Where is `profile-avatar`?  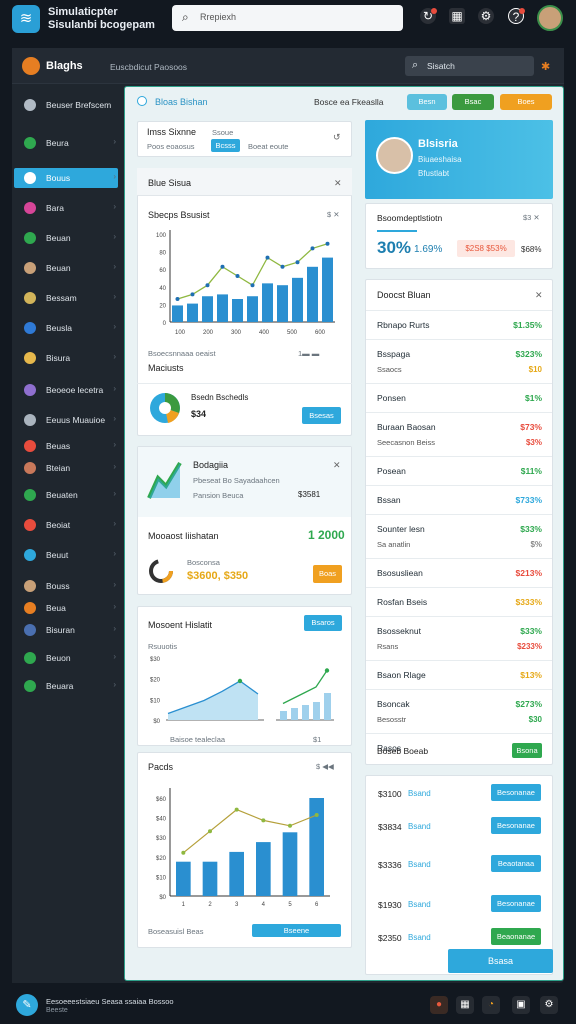 profile-avatar is located at coordinates (394, 155).